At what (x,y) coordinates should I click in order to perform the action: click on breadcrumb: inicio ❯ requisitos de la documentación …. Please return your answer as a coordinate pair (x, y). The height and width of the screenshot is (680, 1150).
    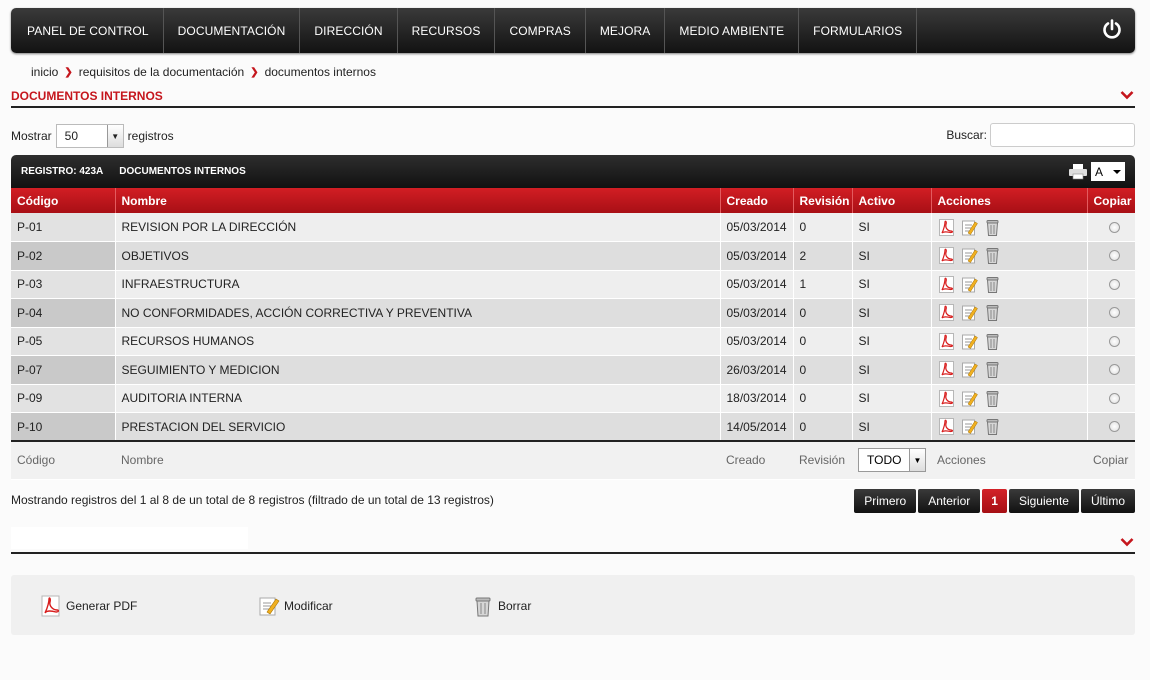
    Looking at the image, I should click on (203, 72).